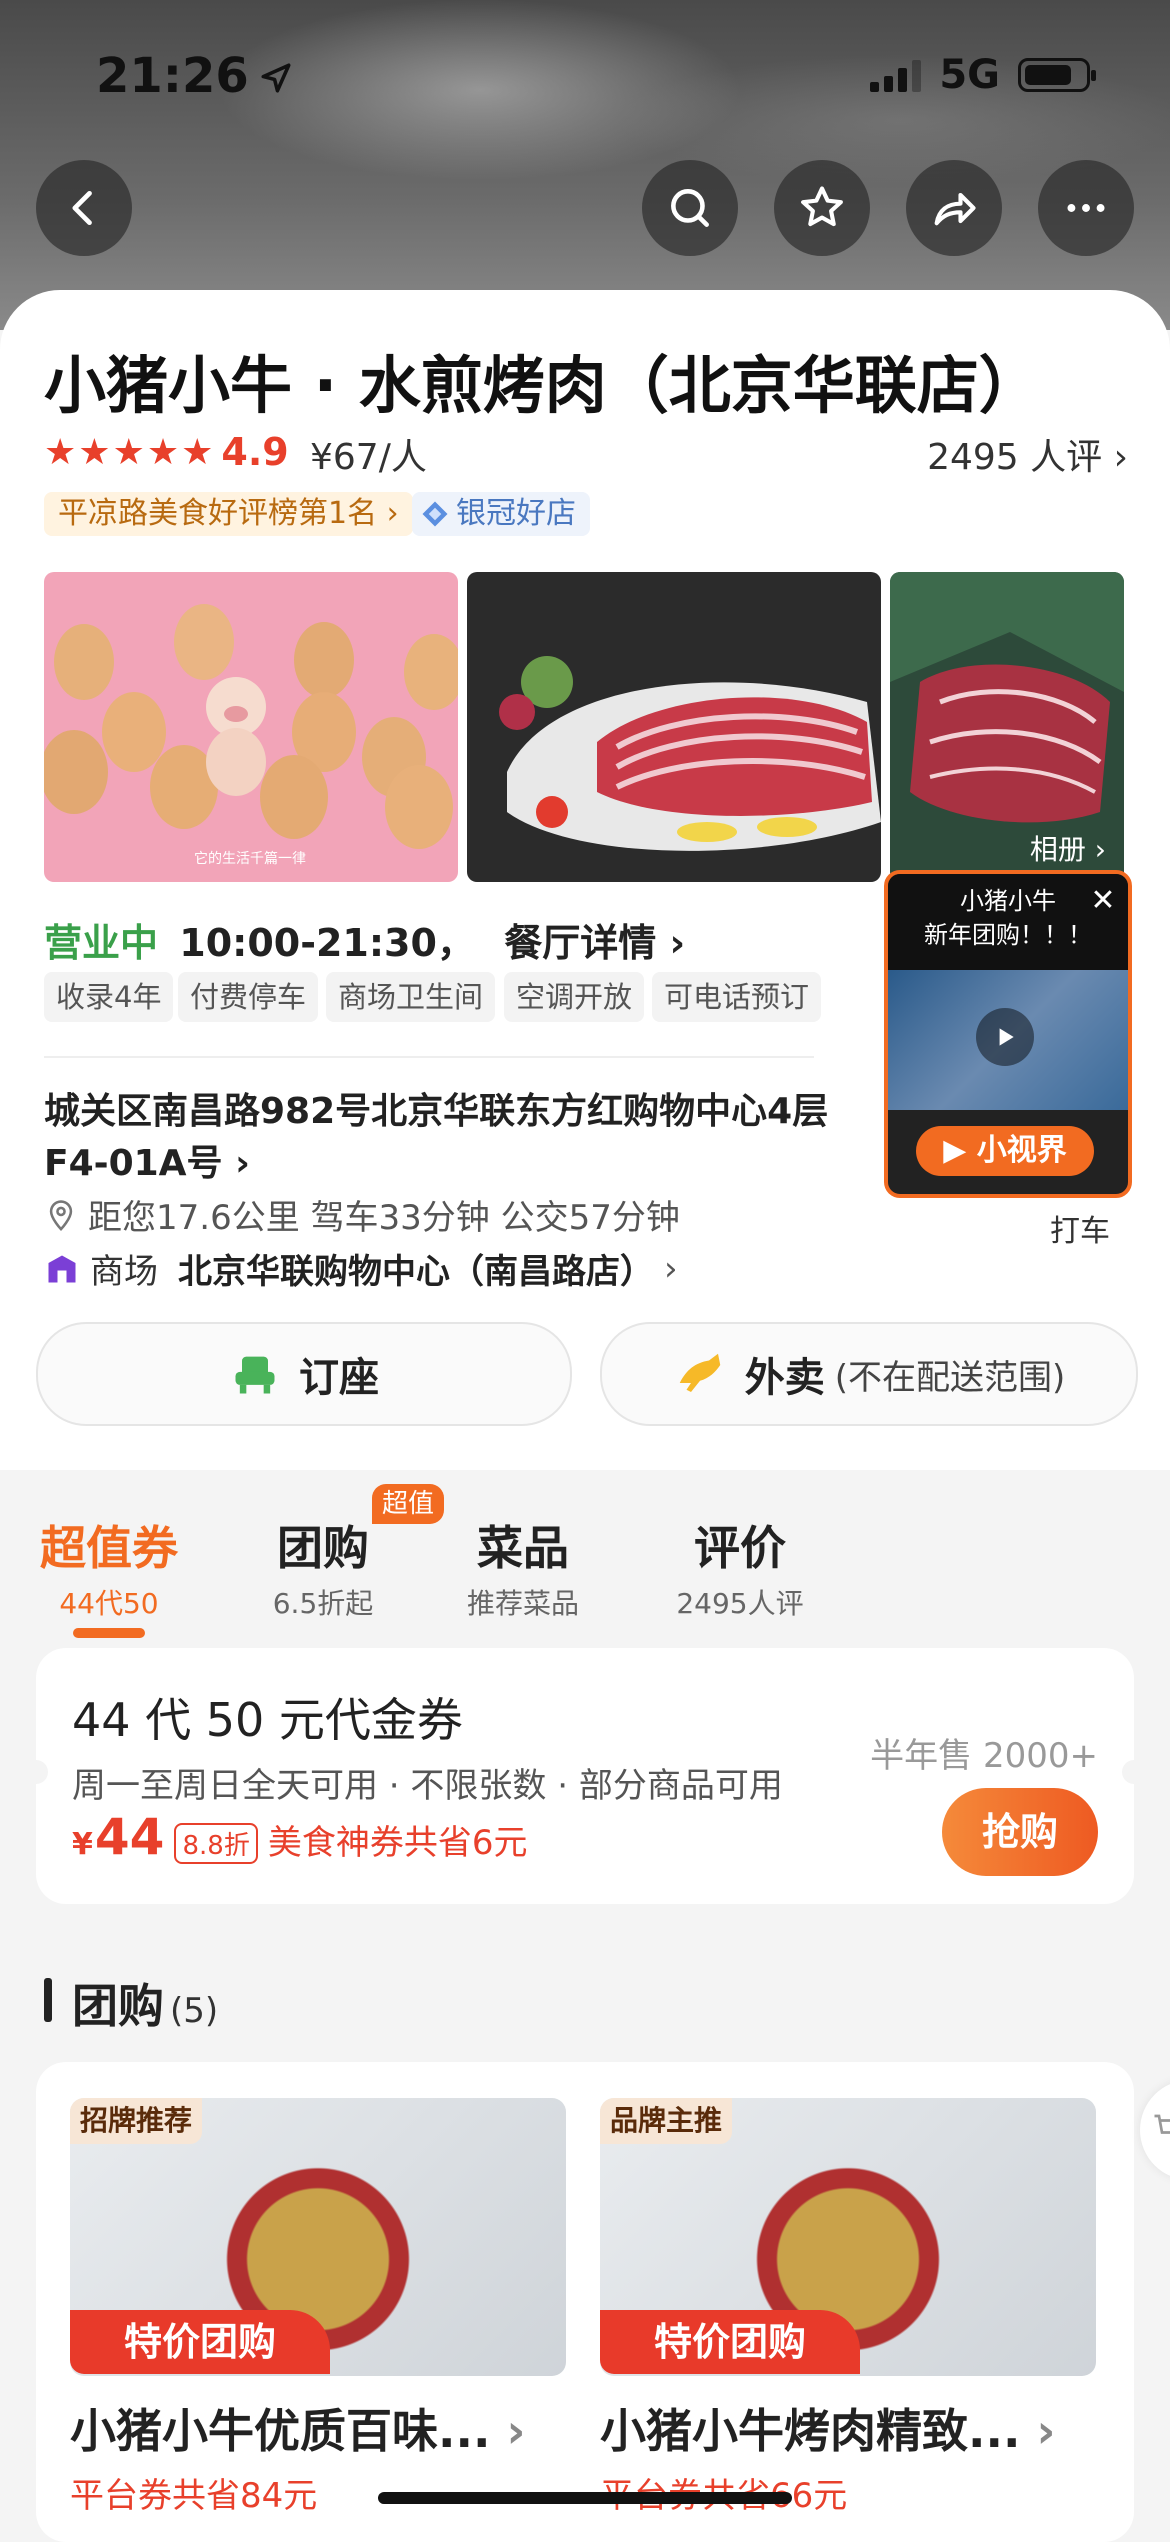 Image resolution: width=1170 pixels, height=2542 pixels. I want to click on rating-score: 4.9, so click(255, 452).